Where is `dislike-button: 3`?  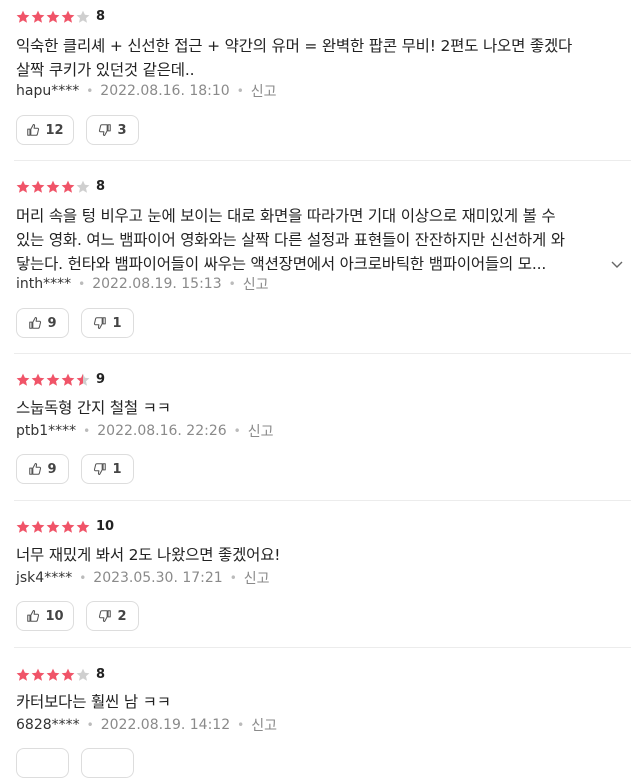
dislike-button: 3 is located at coordinates (112, 130).